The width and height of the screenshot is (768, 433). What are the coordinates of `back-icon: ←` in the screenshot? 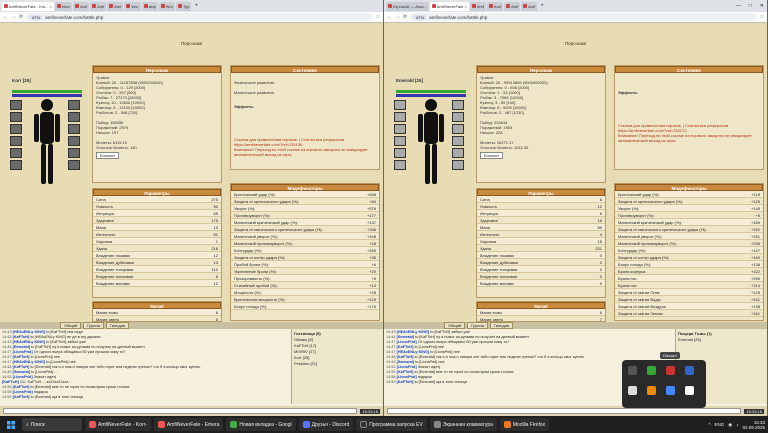 It's located at (389, 17).